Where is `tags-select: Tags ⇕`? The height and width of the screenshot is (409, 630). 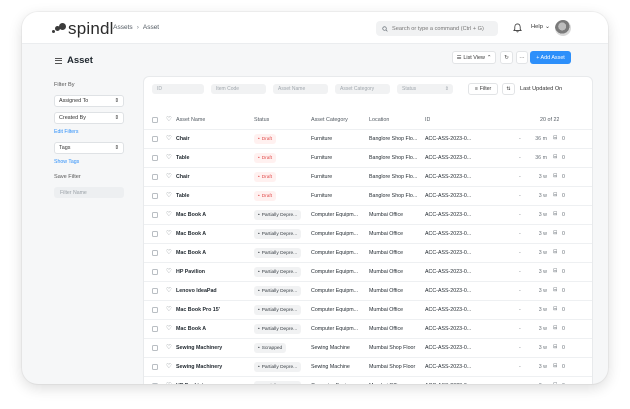 tags-select: Tags ⇕ is located at coordinates (89, 148).